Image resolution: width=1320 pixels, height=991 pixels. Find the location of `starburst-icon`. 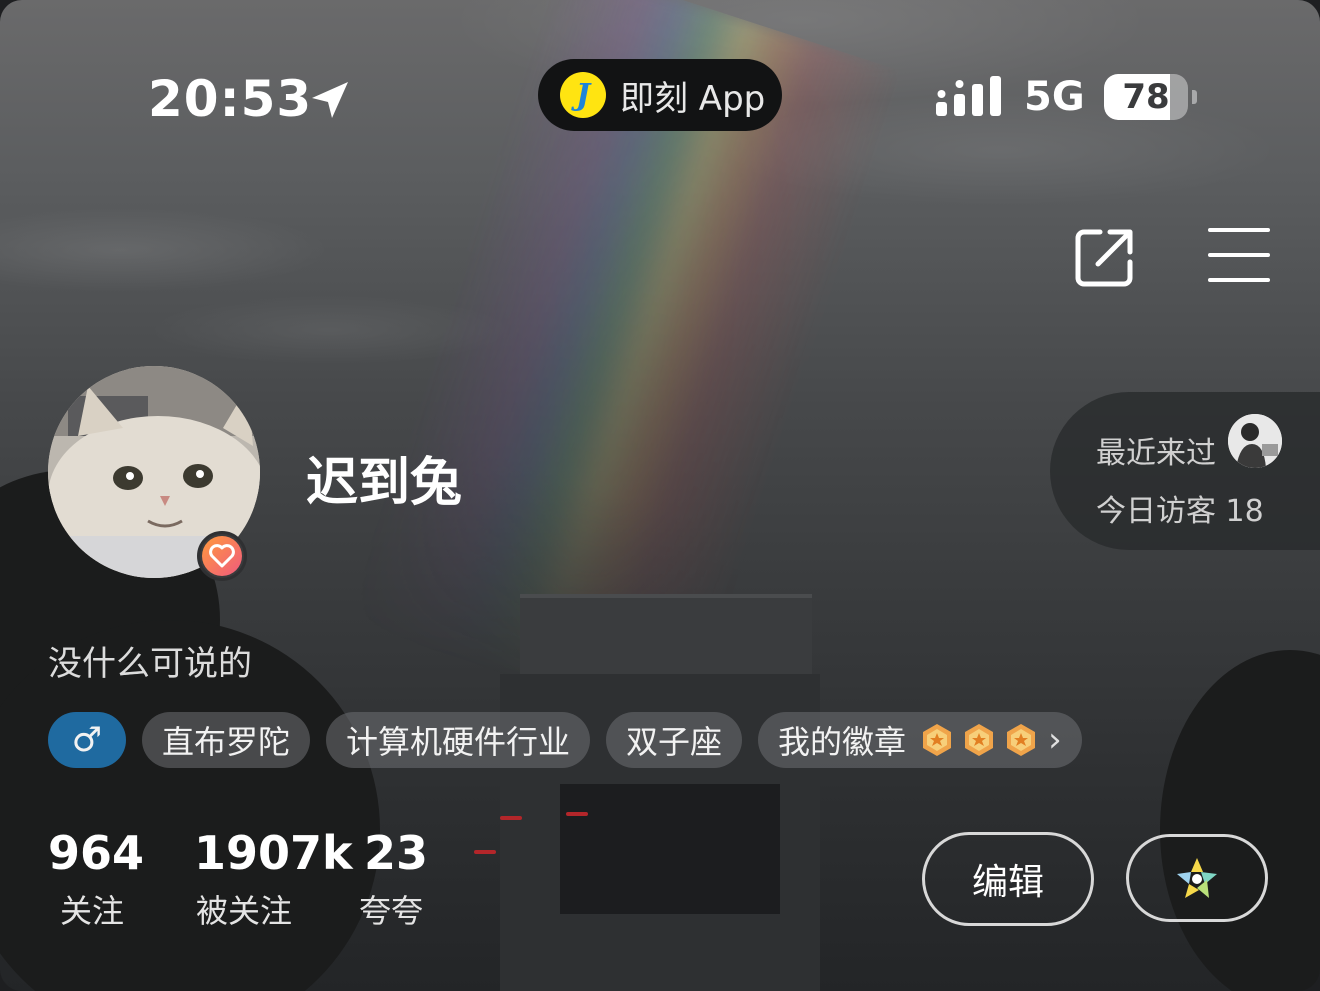

starburst-icon is located at coordinates (1197, 878).